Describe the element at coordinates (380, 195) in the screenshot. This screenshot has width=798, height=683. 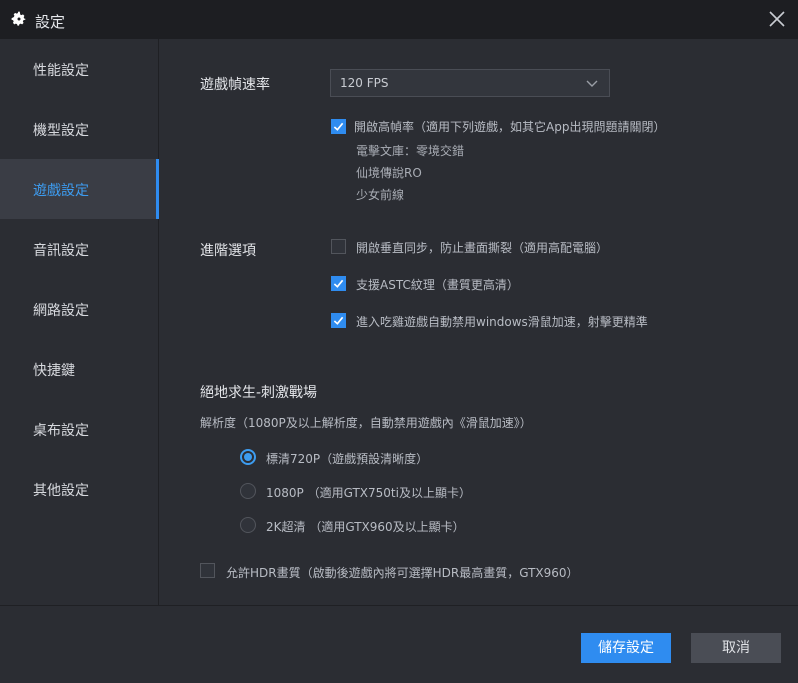
I see `high-fps-game: 少女前線` at that location.